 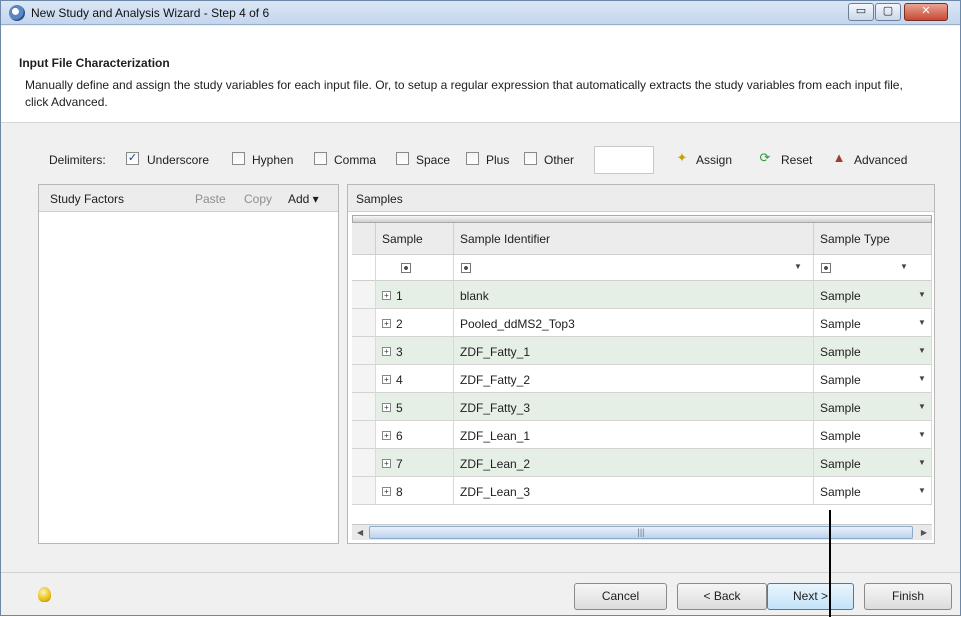 I want to click on table-row: + 2 Pooled_ddMS2_Top3 Sample ▼, so click(x=642, y=323).